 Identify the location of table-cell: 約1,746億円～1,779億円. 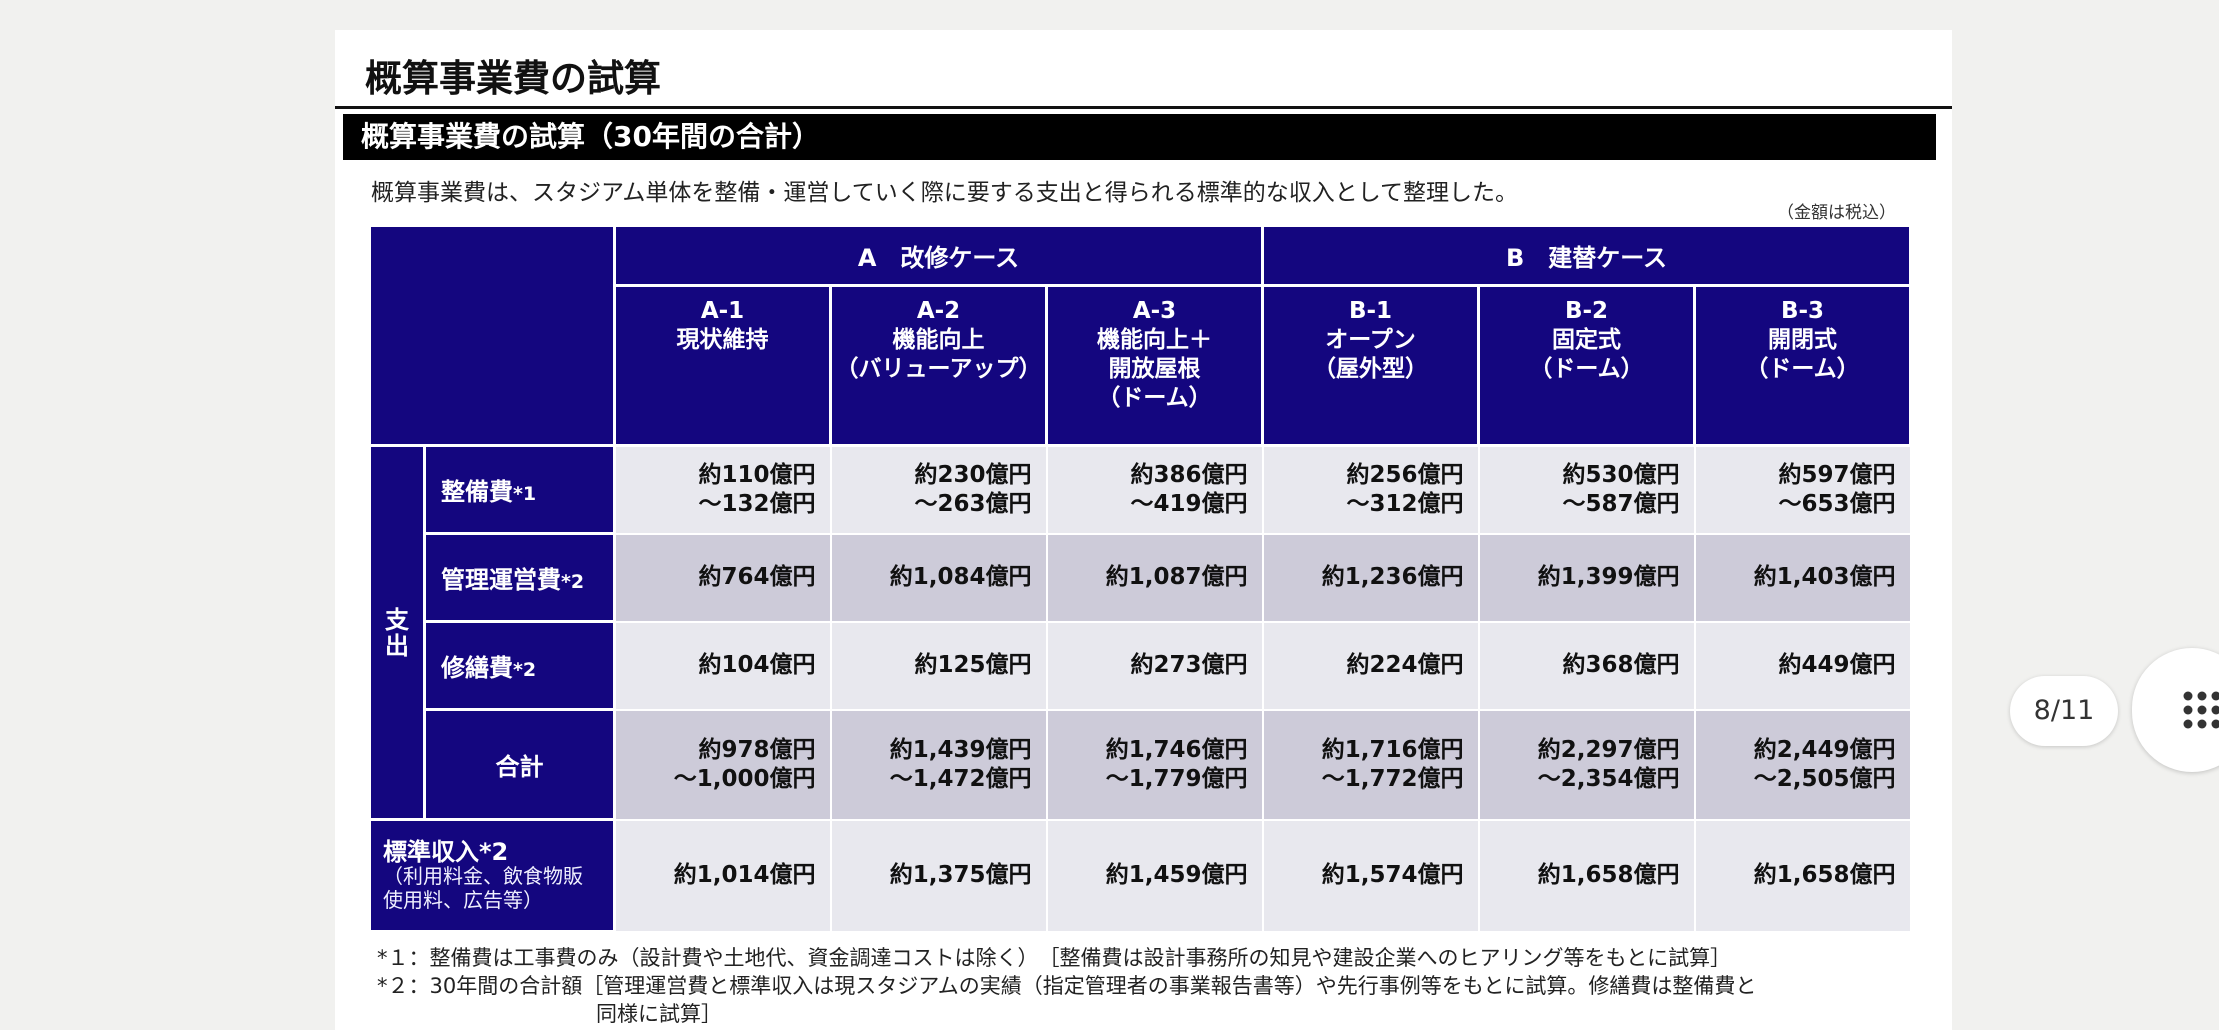
(1155, 765).